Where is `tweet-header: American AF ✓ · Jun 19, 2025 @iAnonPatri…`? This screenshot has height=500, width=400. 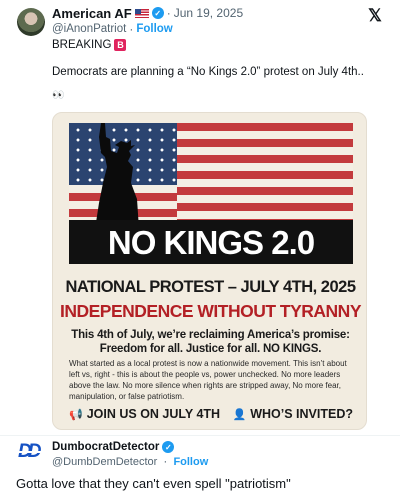
tweet-header: American AF ✓ · Jun 19, 2025 @iAnonPatri… is located at coordinates (200, 21).